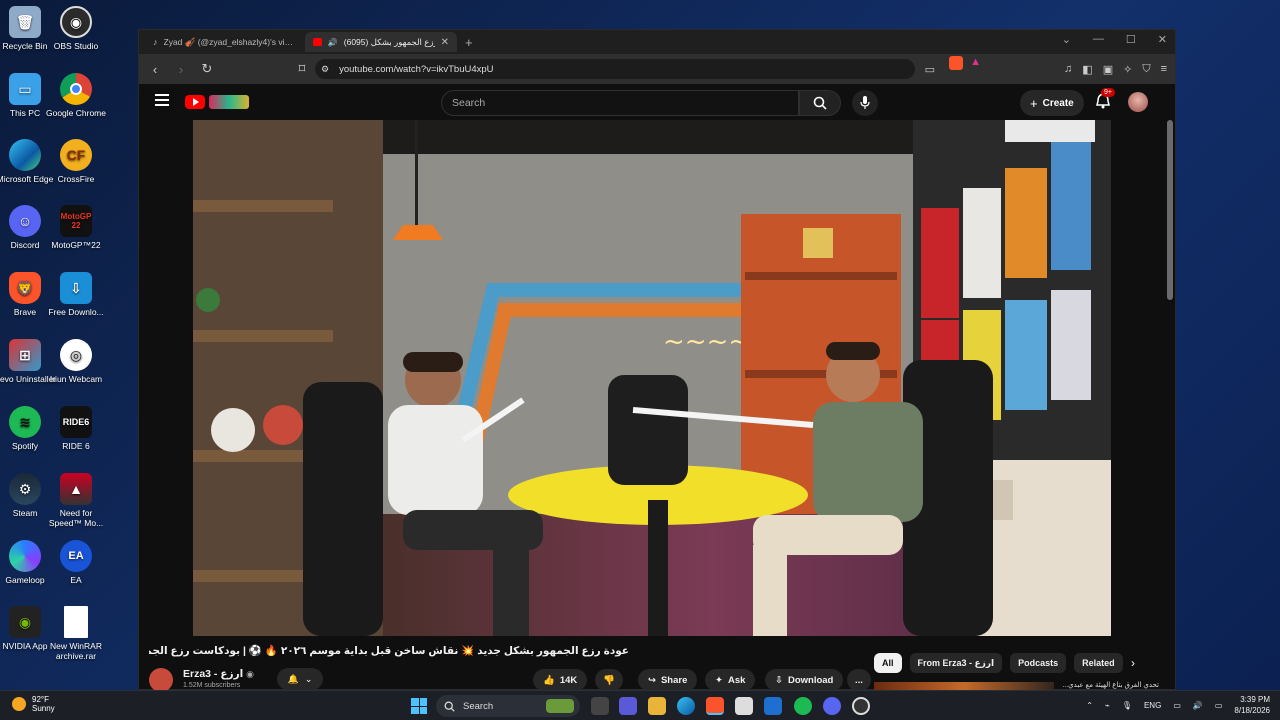  I want to click on file-explorer-icon, so click(657, 706).